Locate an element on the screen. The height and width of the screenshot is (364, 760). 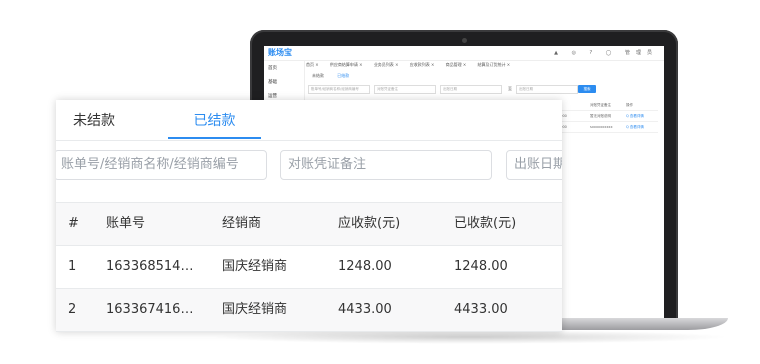
tabs-divider is located at coordinates (309, 140).